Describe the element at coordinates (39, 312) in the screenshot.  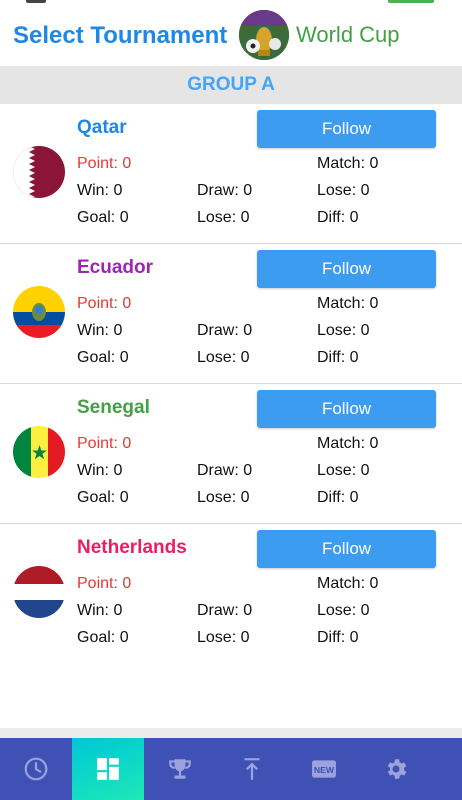
I see `ecuador-flag-icon` at that location.